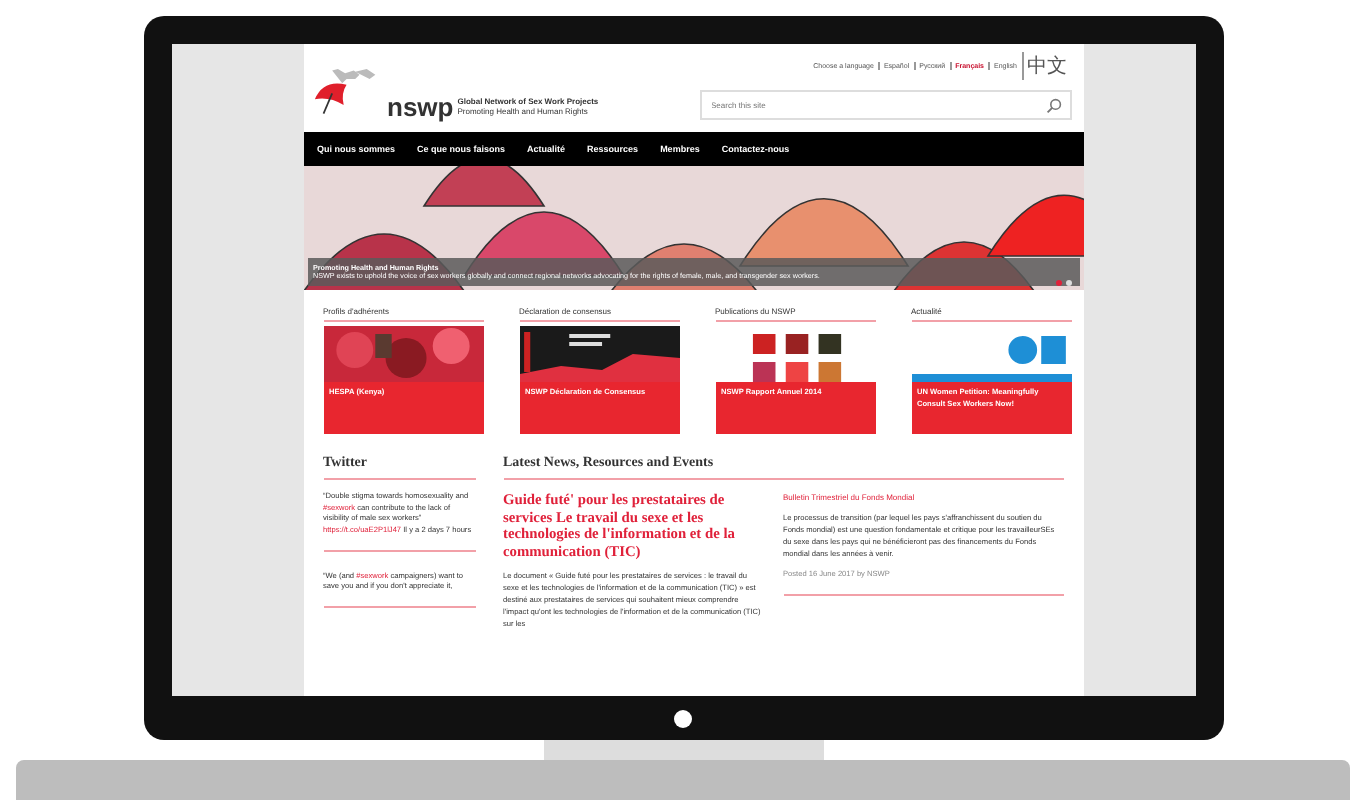  I want to click on language-link: 中文, so click(1046, 66).